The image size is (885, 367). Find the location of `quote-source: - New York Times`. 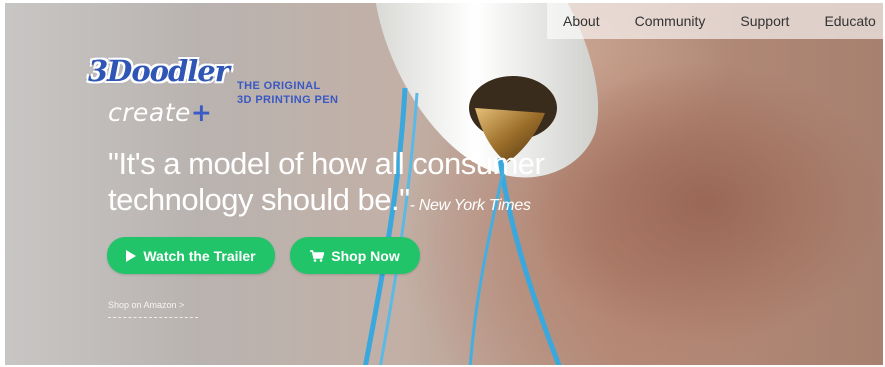

quote-source: - New York Times is located at coordinates (470, 205).